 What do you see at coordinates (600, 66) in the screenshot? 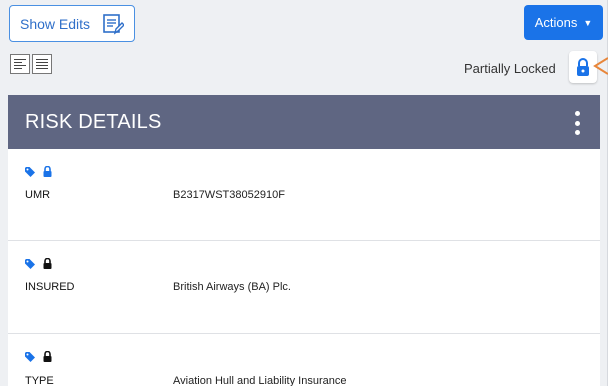
I see `pointer-arrow-icon` at bounding box center [600, 66].